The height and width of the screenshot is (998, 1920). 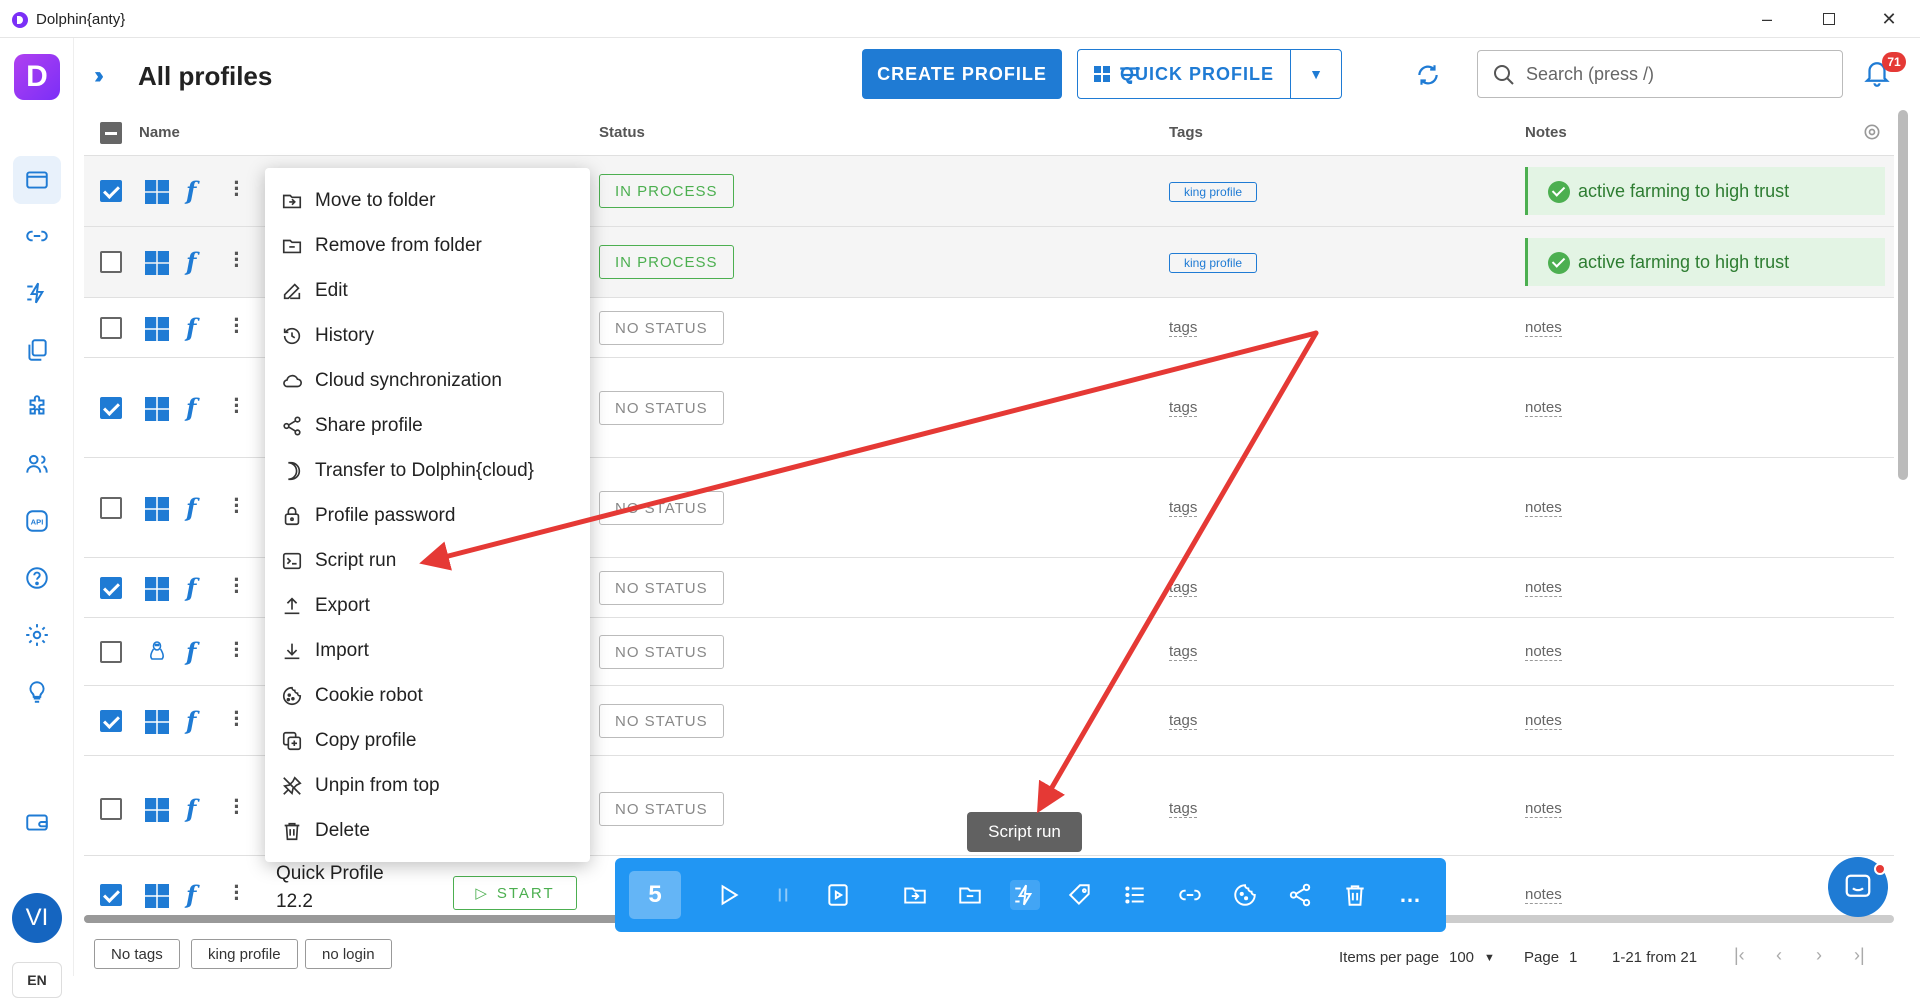 What do you see at coordinates (37, 521) in the screenshot?
I see `sidebar-item-api: API` at bounding box center [37, 521].